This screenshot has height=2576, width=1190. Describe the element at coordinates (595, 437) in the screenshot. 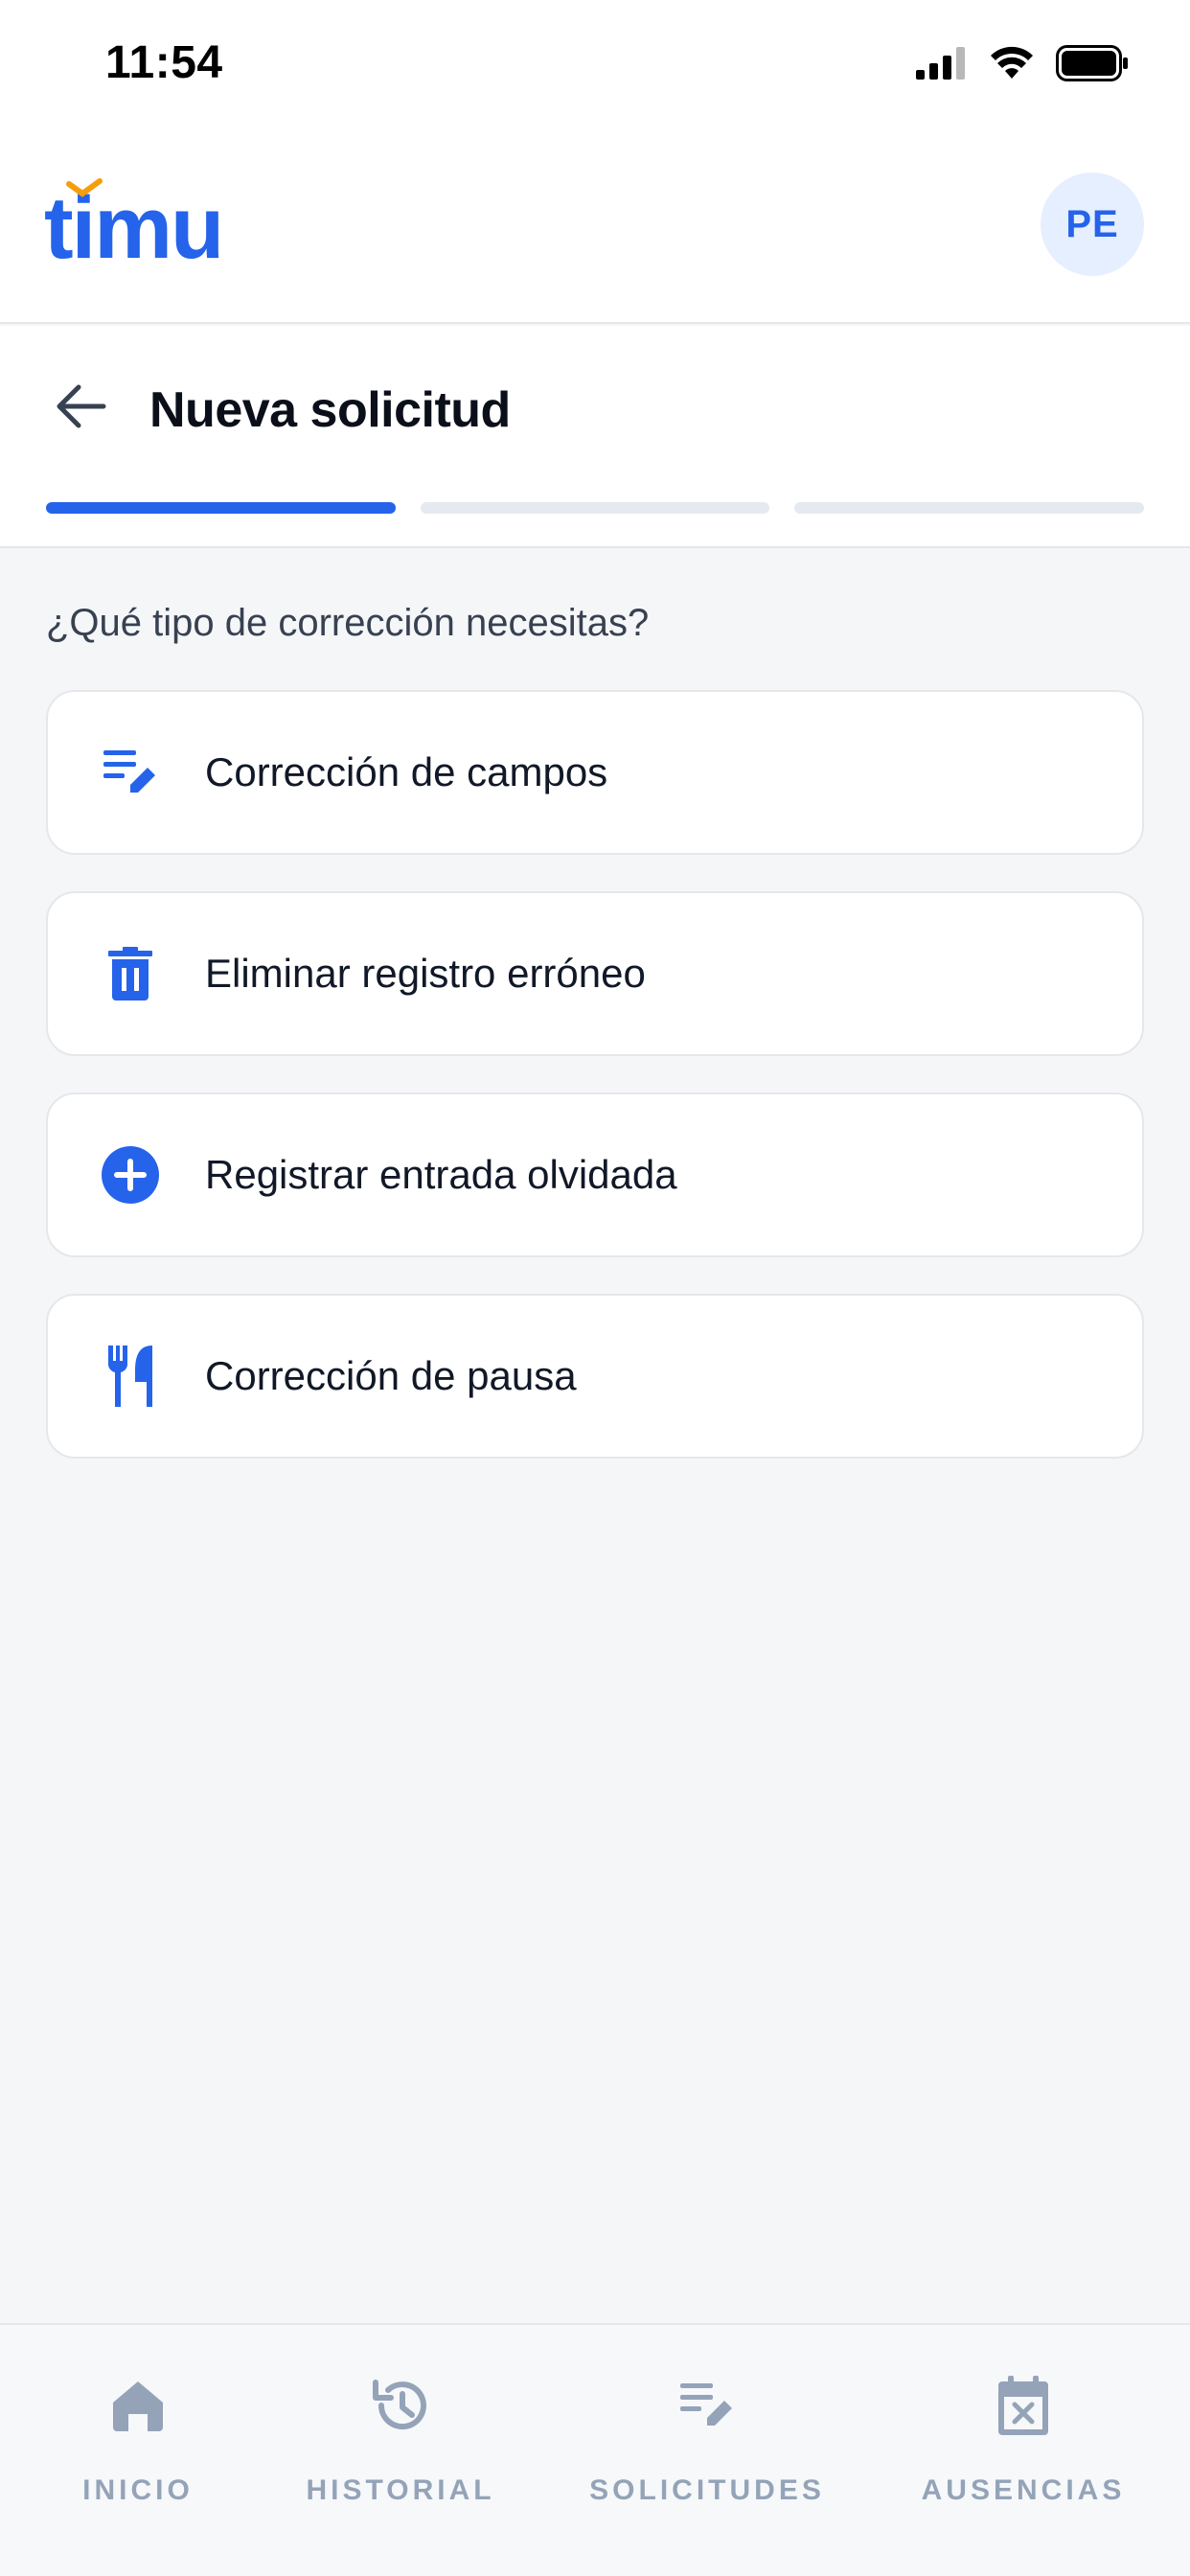

I see `page-header: Nueva solicitud` at that location.